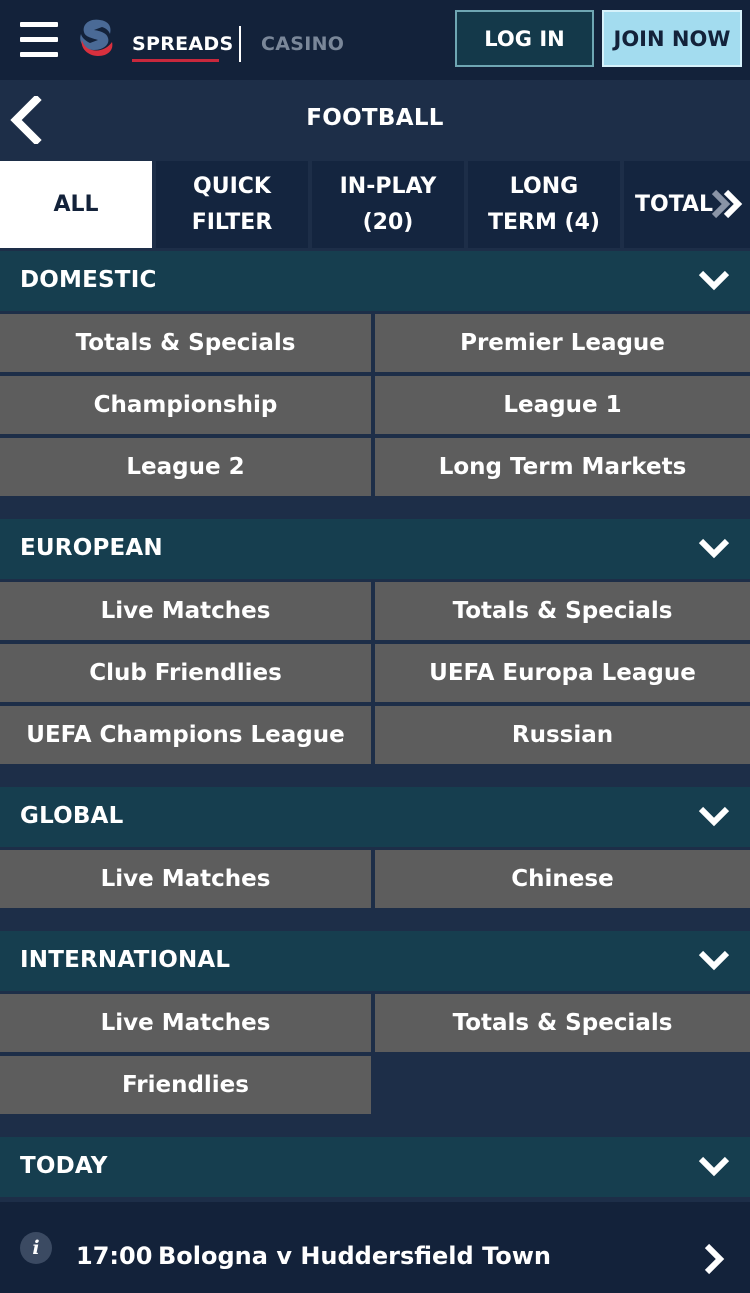 This screenshot has height=1293, width=750. What do you see at coordinates (354, 1256) in the screenshot?
I see `match-name: Bologna v Huddersfield Town` at bounding box center [354, 1256].